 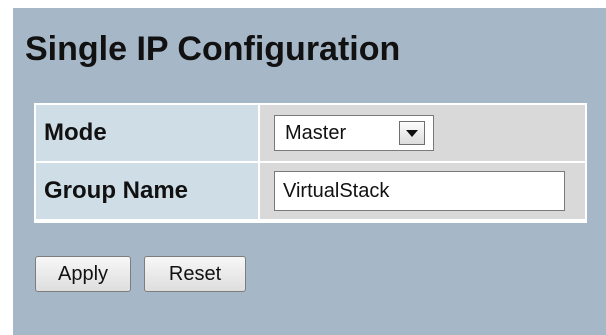 I want to click on page-title: Single IP Configuration, so click(x=213, y=49).